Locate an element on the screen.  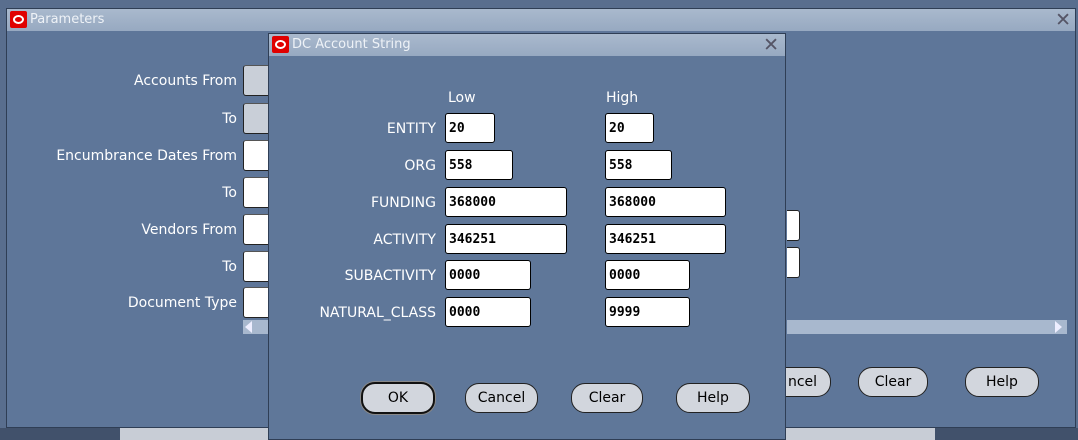
document-type-label: Document Type is located at coordinates (182, 303).